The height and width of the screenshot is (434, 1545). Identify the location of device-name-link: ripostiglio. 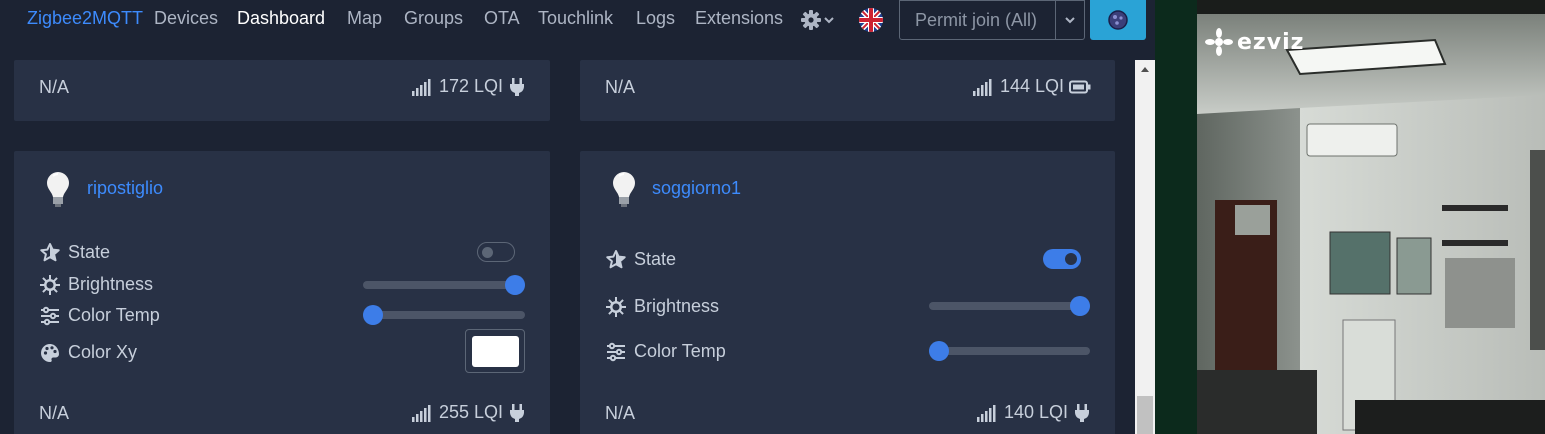
(125, 188).